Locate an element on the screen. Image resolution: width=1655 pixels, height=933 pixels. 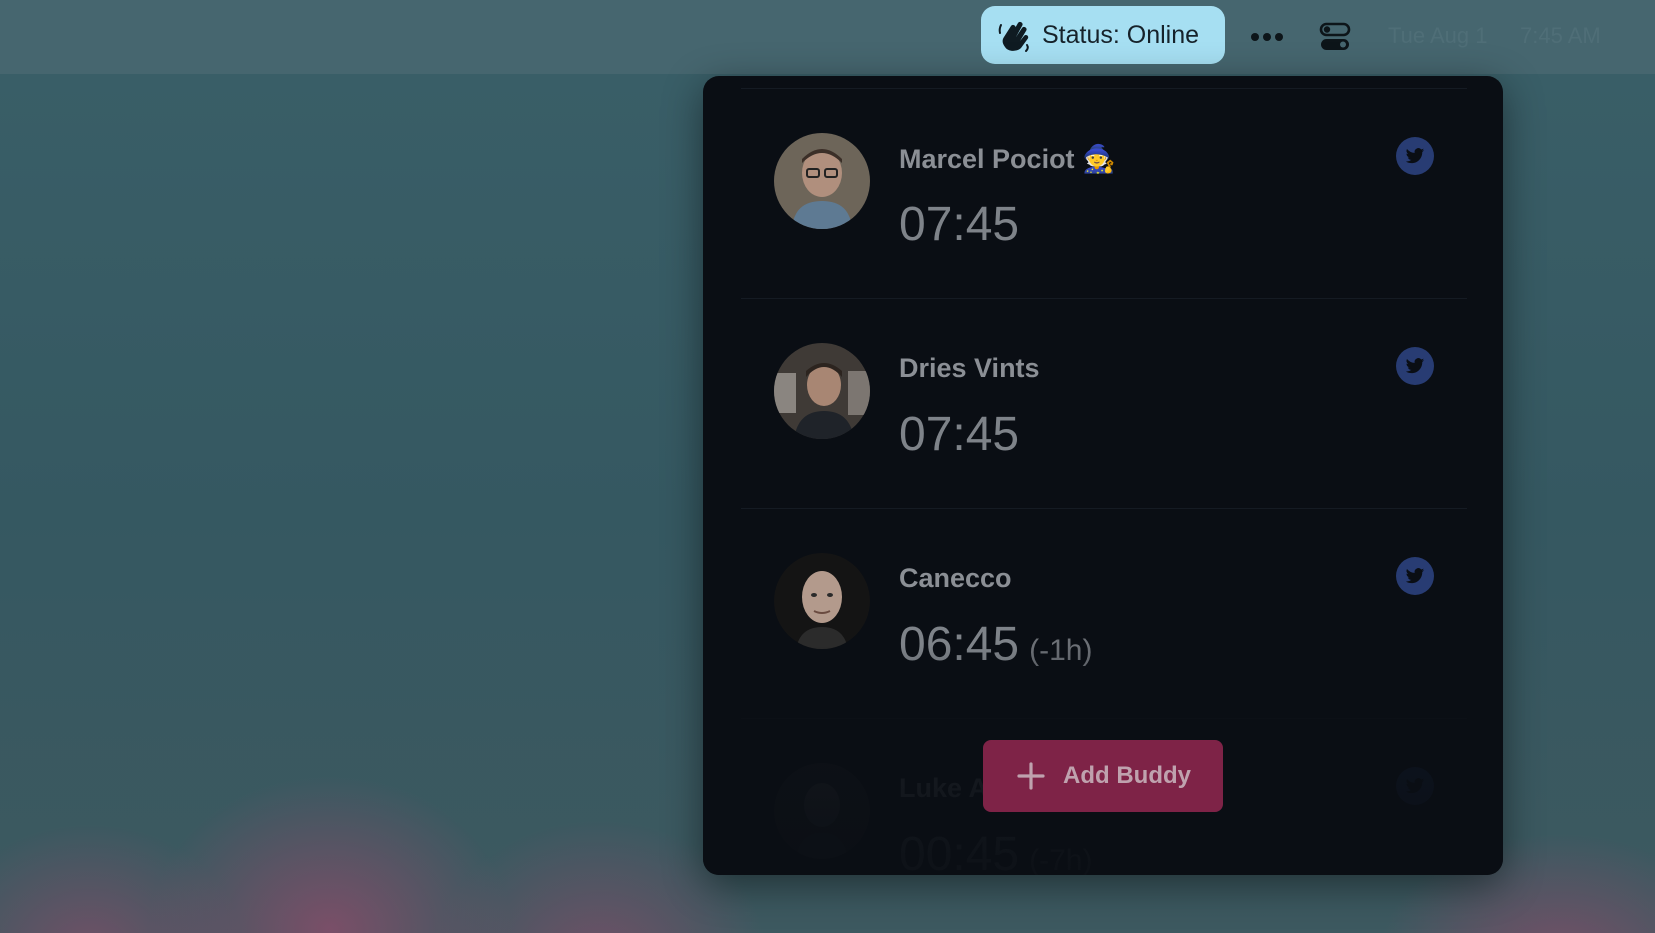
buddy-time: 06:45 (-1h) is located at coordinates (995, 644).